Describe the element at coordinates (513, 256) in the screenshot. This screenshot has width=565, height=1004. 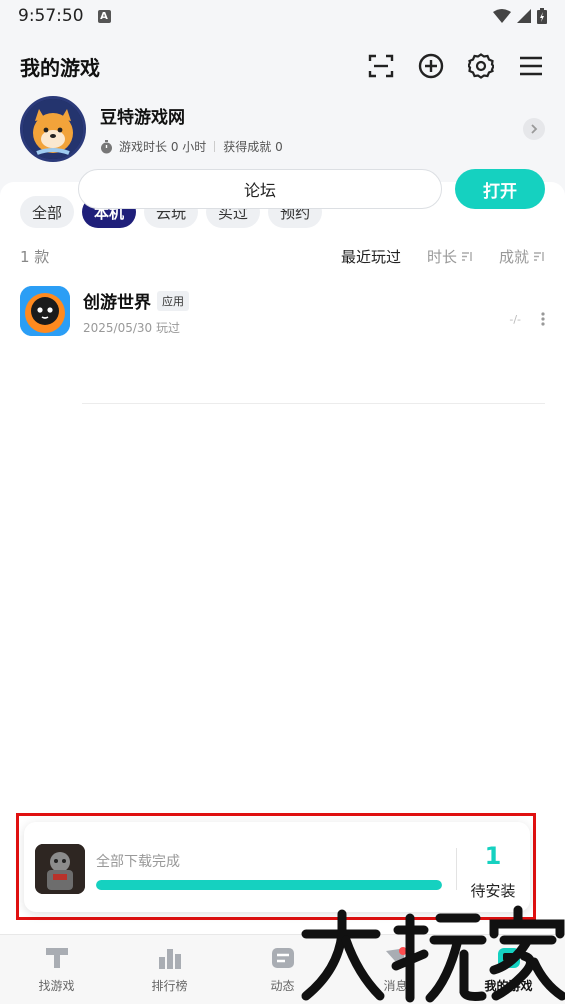
I see `sort-achievements-label: 成就` at that location.